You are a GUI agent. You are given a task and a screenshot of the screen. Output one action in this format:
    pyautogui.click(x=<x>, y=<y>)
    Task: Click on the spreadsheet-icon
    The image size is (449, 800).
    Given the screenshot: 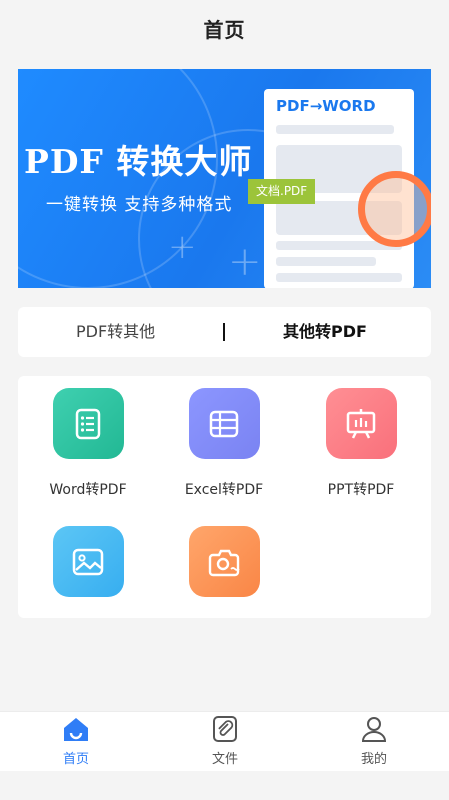 What is the action you would take?
    pyautogui.click(x=224, y=423)
    